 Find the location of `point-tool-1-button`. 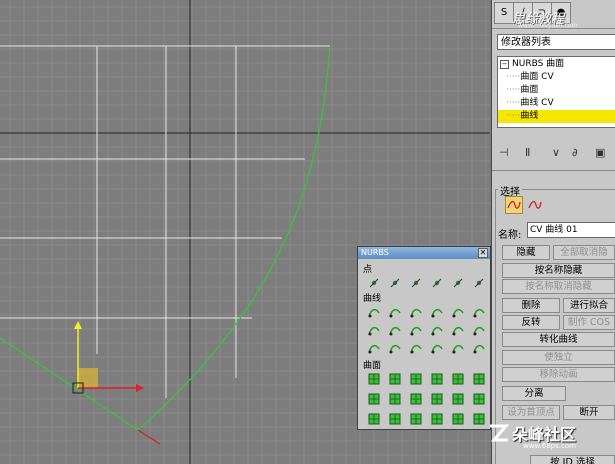

point-tool-1-button is located at coordinates (374, 283).